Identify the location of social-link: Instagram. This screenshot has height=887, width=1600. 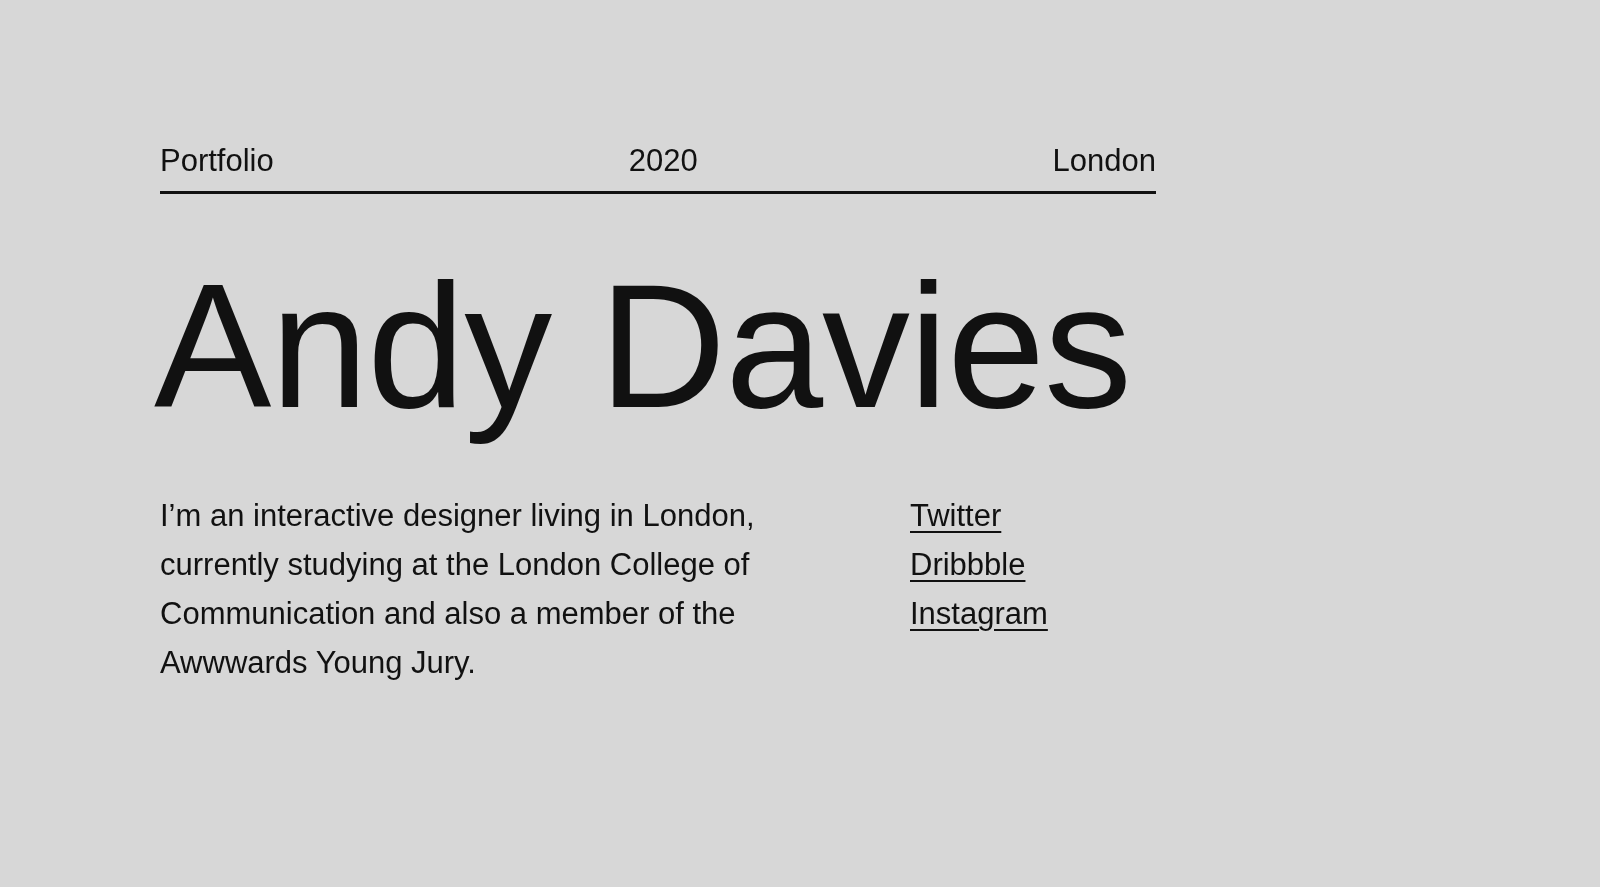
(979, 613).